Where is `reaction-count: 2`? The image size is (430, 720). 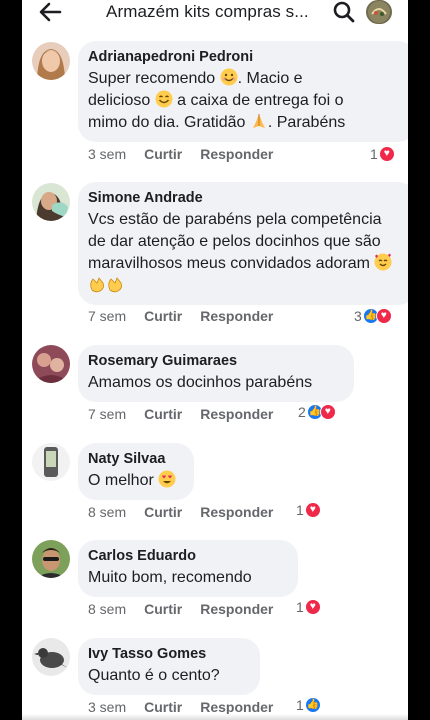 reaction-count: 2 is located at coordinates (302, 412).